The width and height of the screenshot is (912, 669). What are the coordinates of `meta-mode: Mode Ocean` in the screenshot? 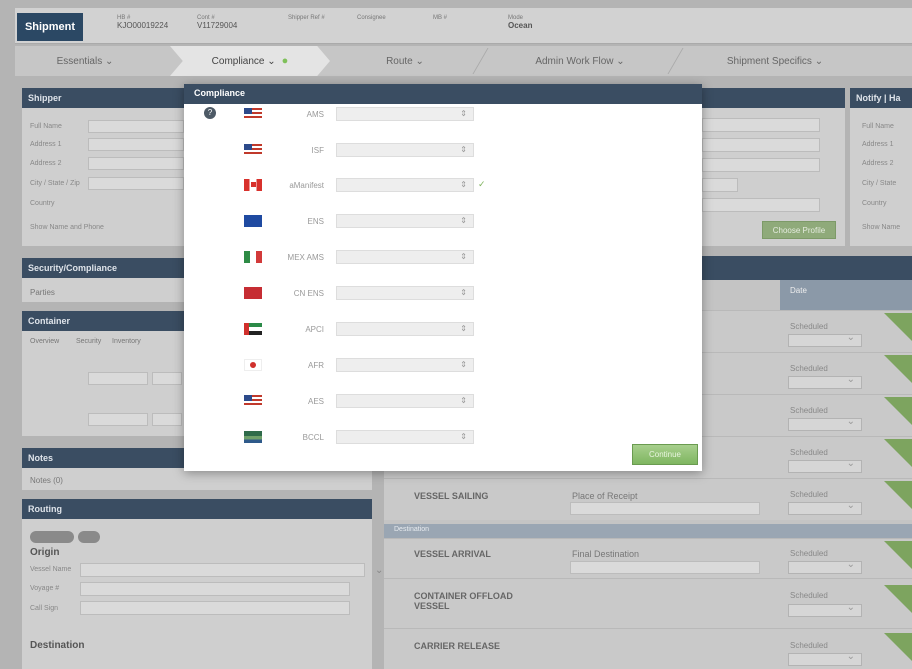 It's located at (520, 22).